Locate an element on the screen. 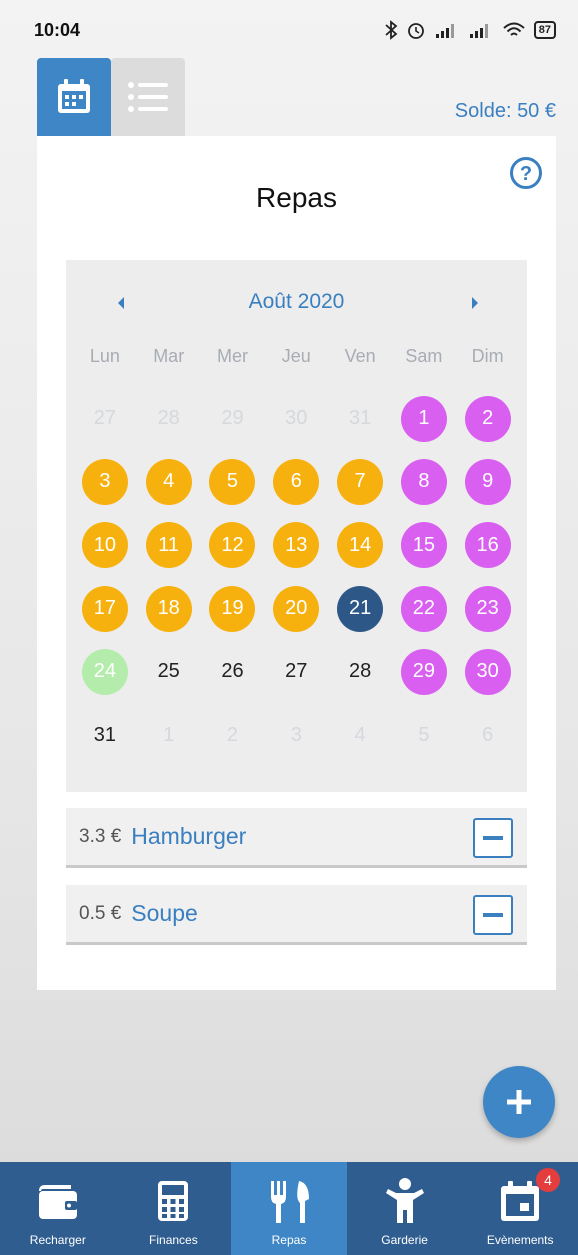 The height and width of the screenshot is (1255, 578). weekday-label: Mar is located at coordinates (169, 356).